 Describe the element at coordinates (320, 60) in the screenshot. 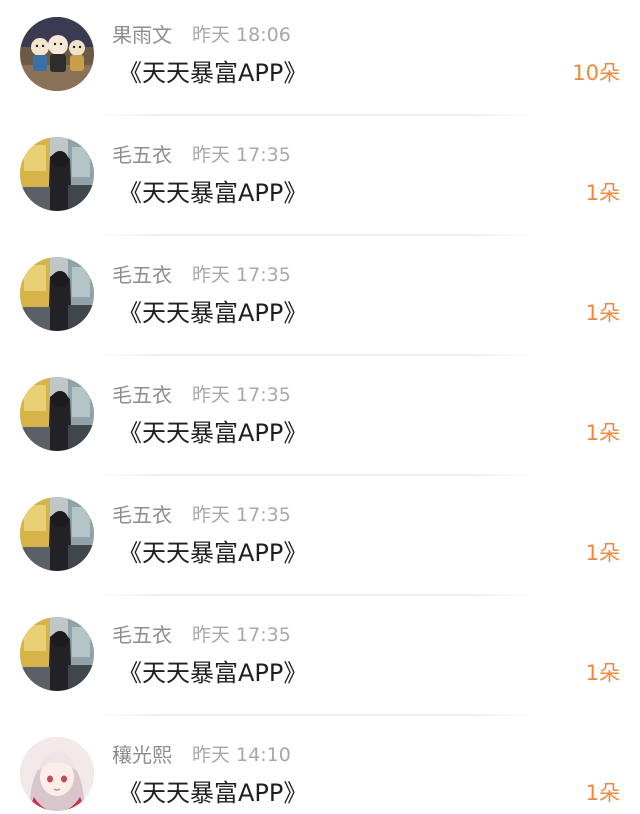

I see `list-item: 果雨文 昨天 18:06 《天天暴富APP》 10朵` at that location.